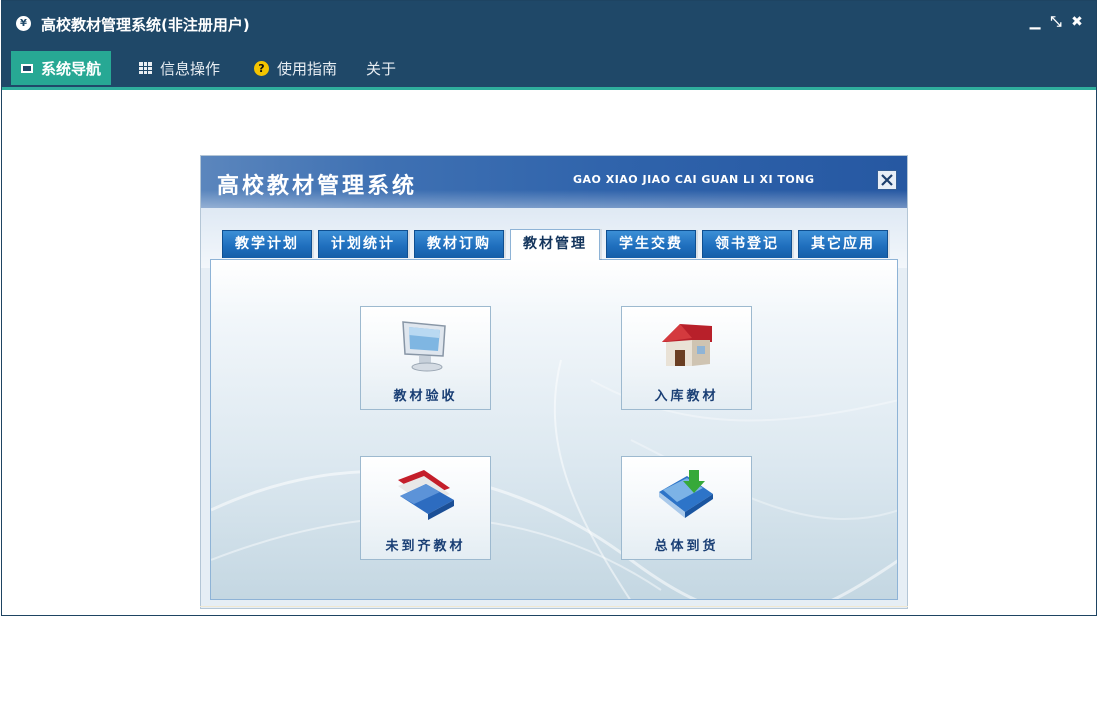 The image size is (1098, 728). Describe the element at coordinates (685, 494) in the screenshot. I see `download-icon` at that location.